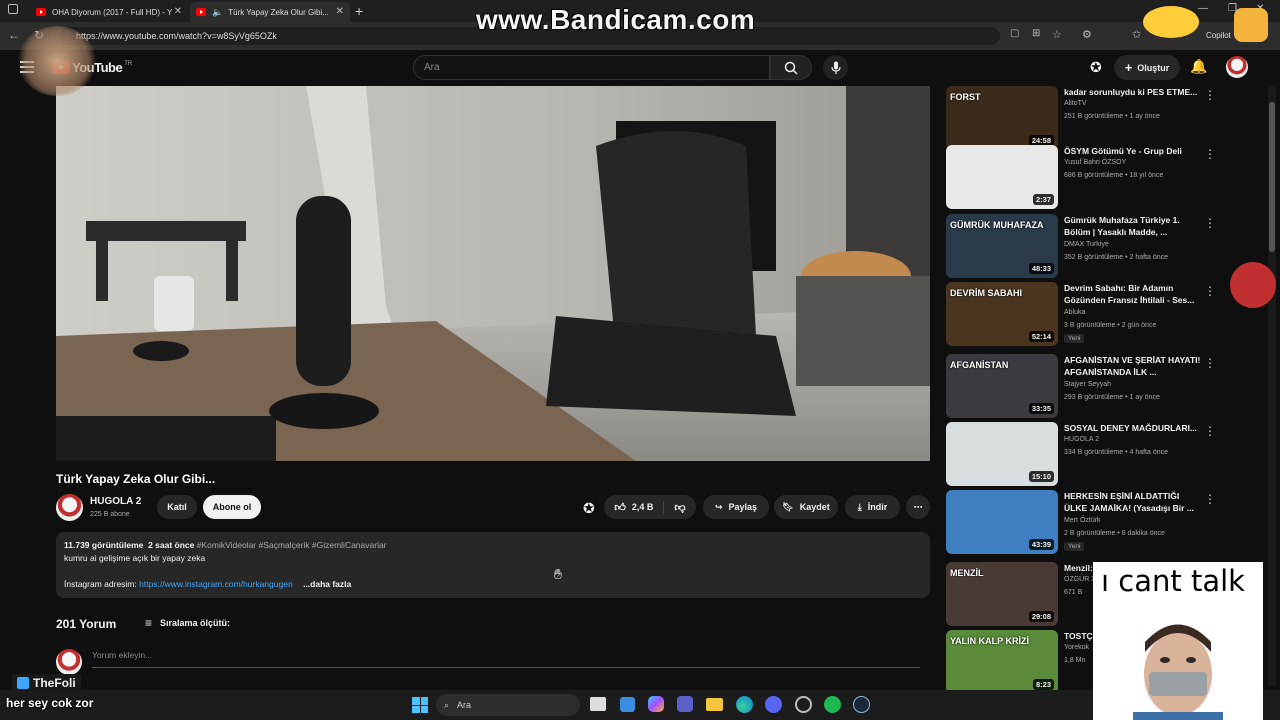 The width and height of the screenshot is (1280, 720). Describe the element at coordinates (558, 574) in the screenshot. I see `mouse-cursor-icon: ✋︎` at that location.